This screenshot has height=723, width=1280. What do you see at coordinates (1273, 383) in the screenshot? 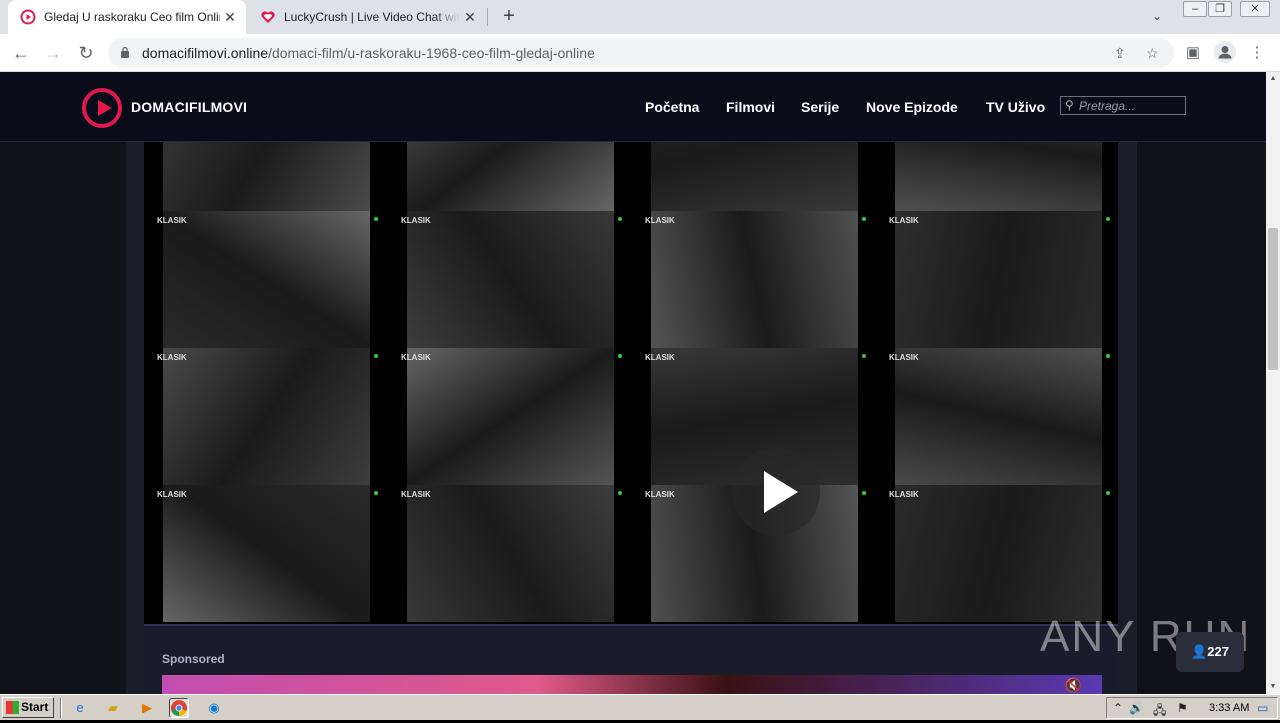
I see `page-scrollbar: ▲ ▼` at bounding box center [1273, 383].